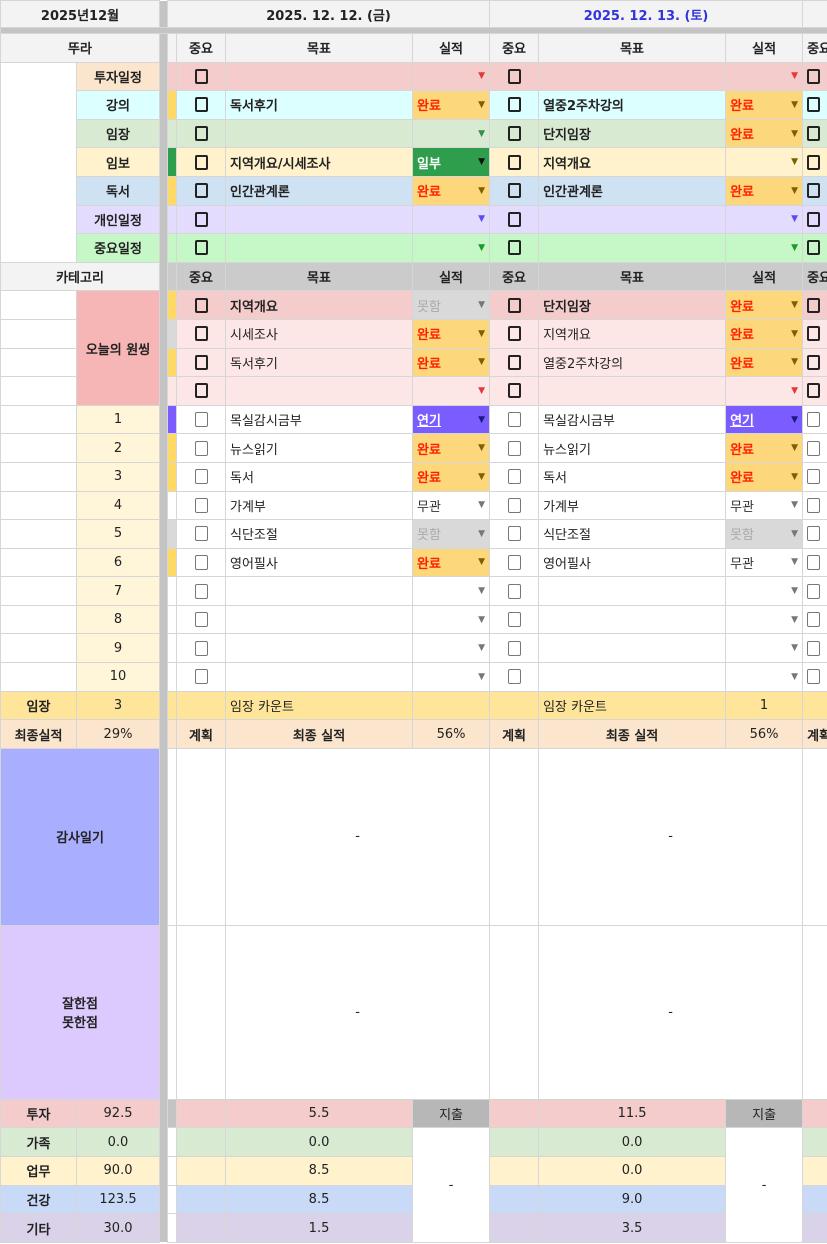 The height and width of the screenshot is (1244, 827). Describe the element at coordinates (319, 162) in the screenshot. I see `goal-cell: 지역개요/시세조사` at that location.